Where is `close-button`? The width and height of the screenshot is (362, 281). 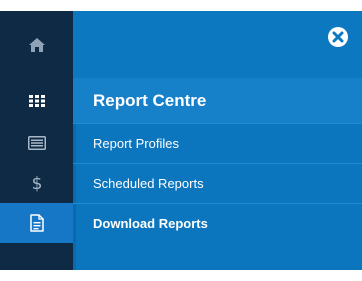
close-button is located at coordinates (338, 37).